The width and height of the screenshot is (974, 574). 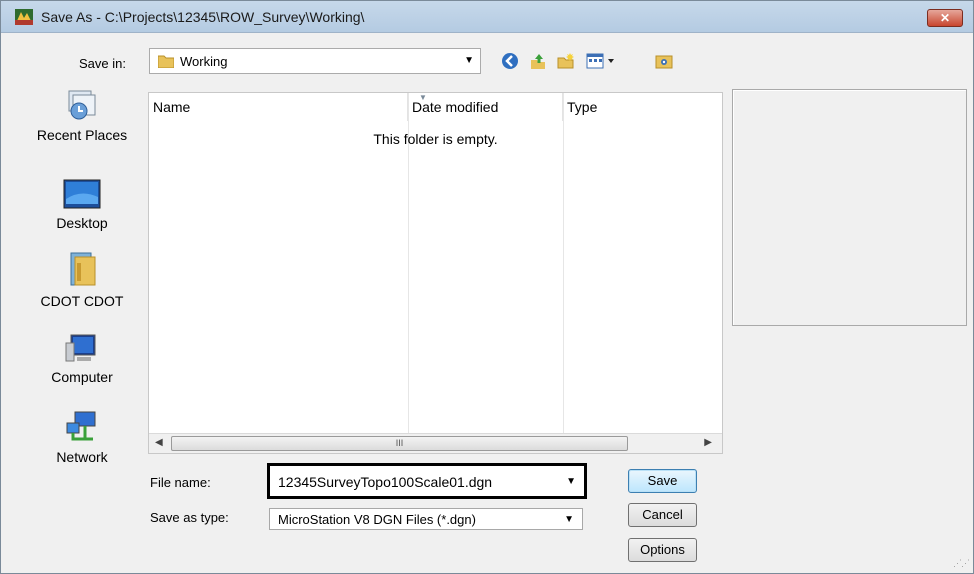 What do you see at coordinates (435, 139) in the screenshot?
I see `empty-folder-message: This folder is empty.` at bounding box center [435, 139].